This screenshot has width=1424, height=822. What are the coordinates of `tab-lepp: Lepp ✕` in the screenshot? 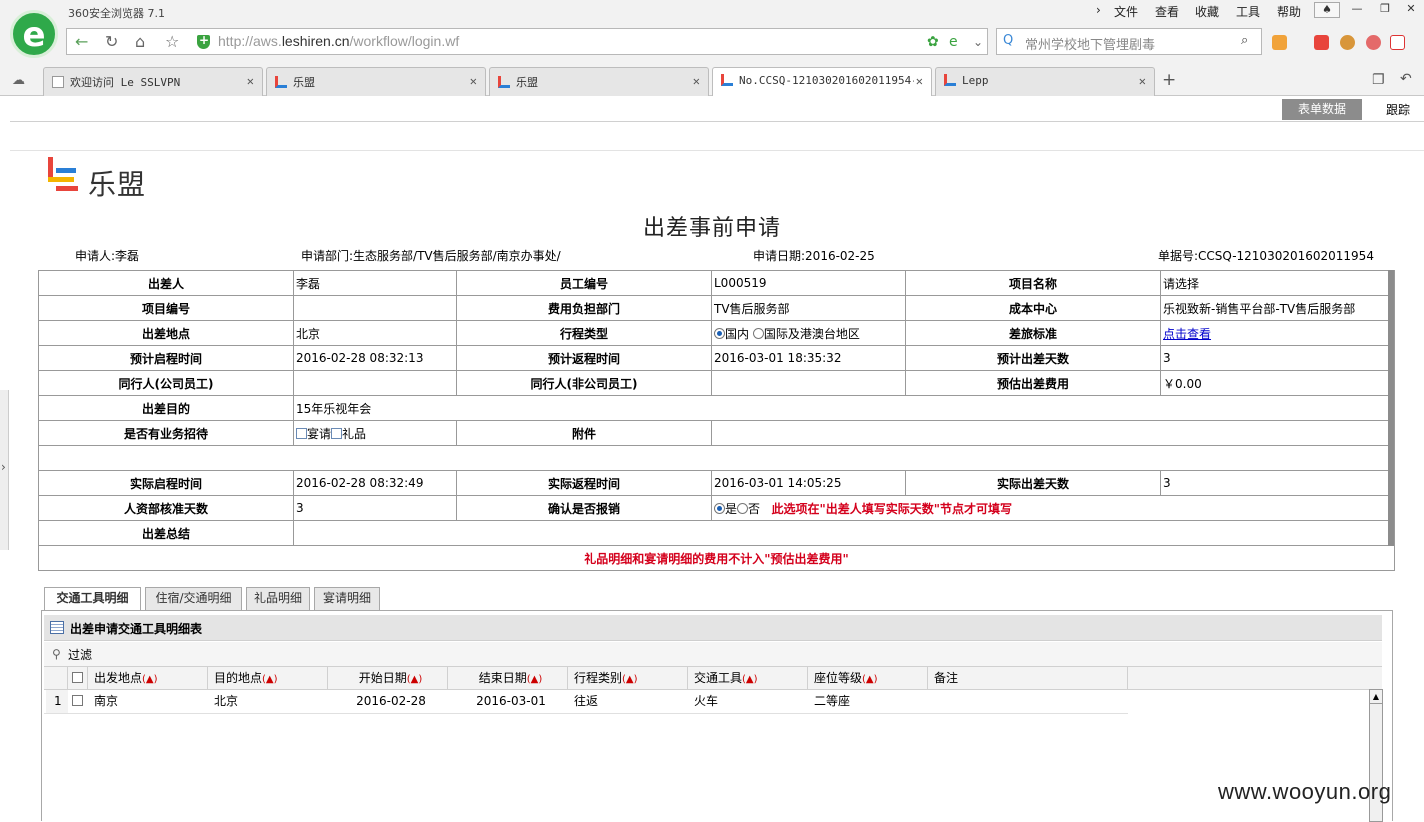 It's located at (1045, 81).